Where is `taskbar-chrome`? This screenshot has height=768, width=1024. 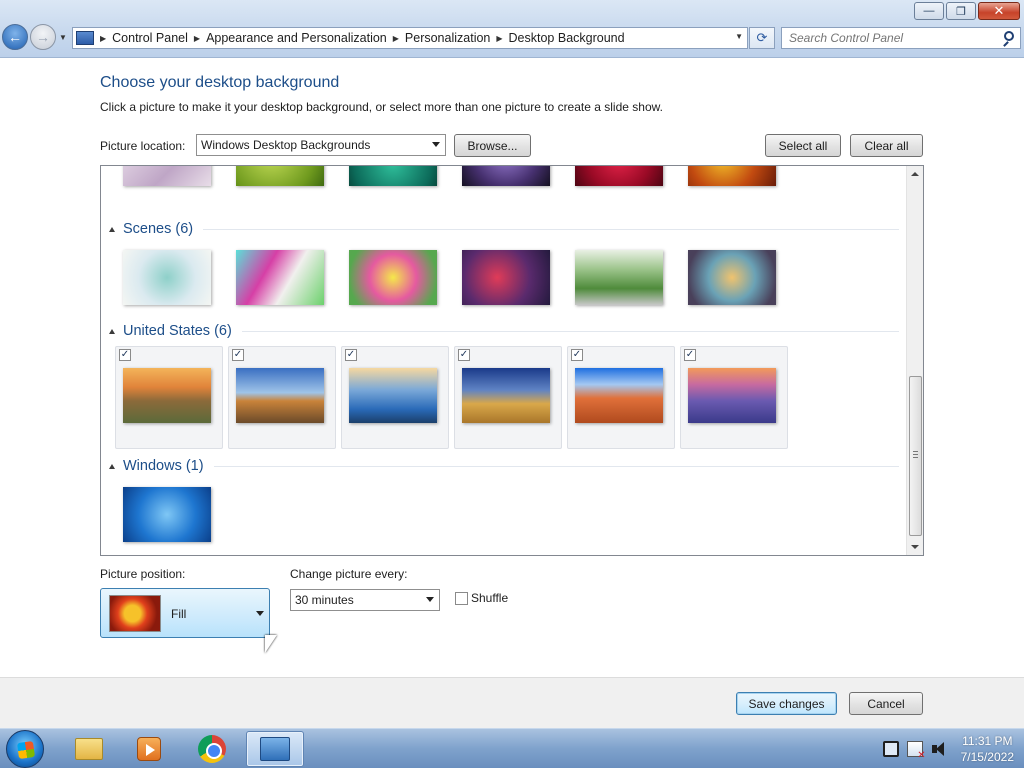 taskbar-chrome is located at coordinates (212, 749).